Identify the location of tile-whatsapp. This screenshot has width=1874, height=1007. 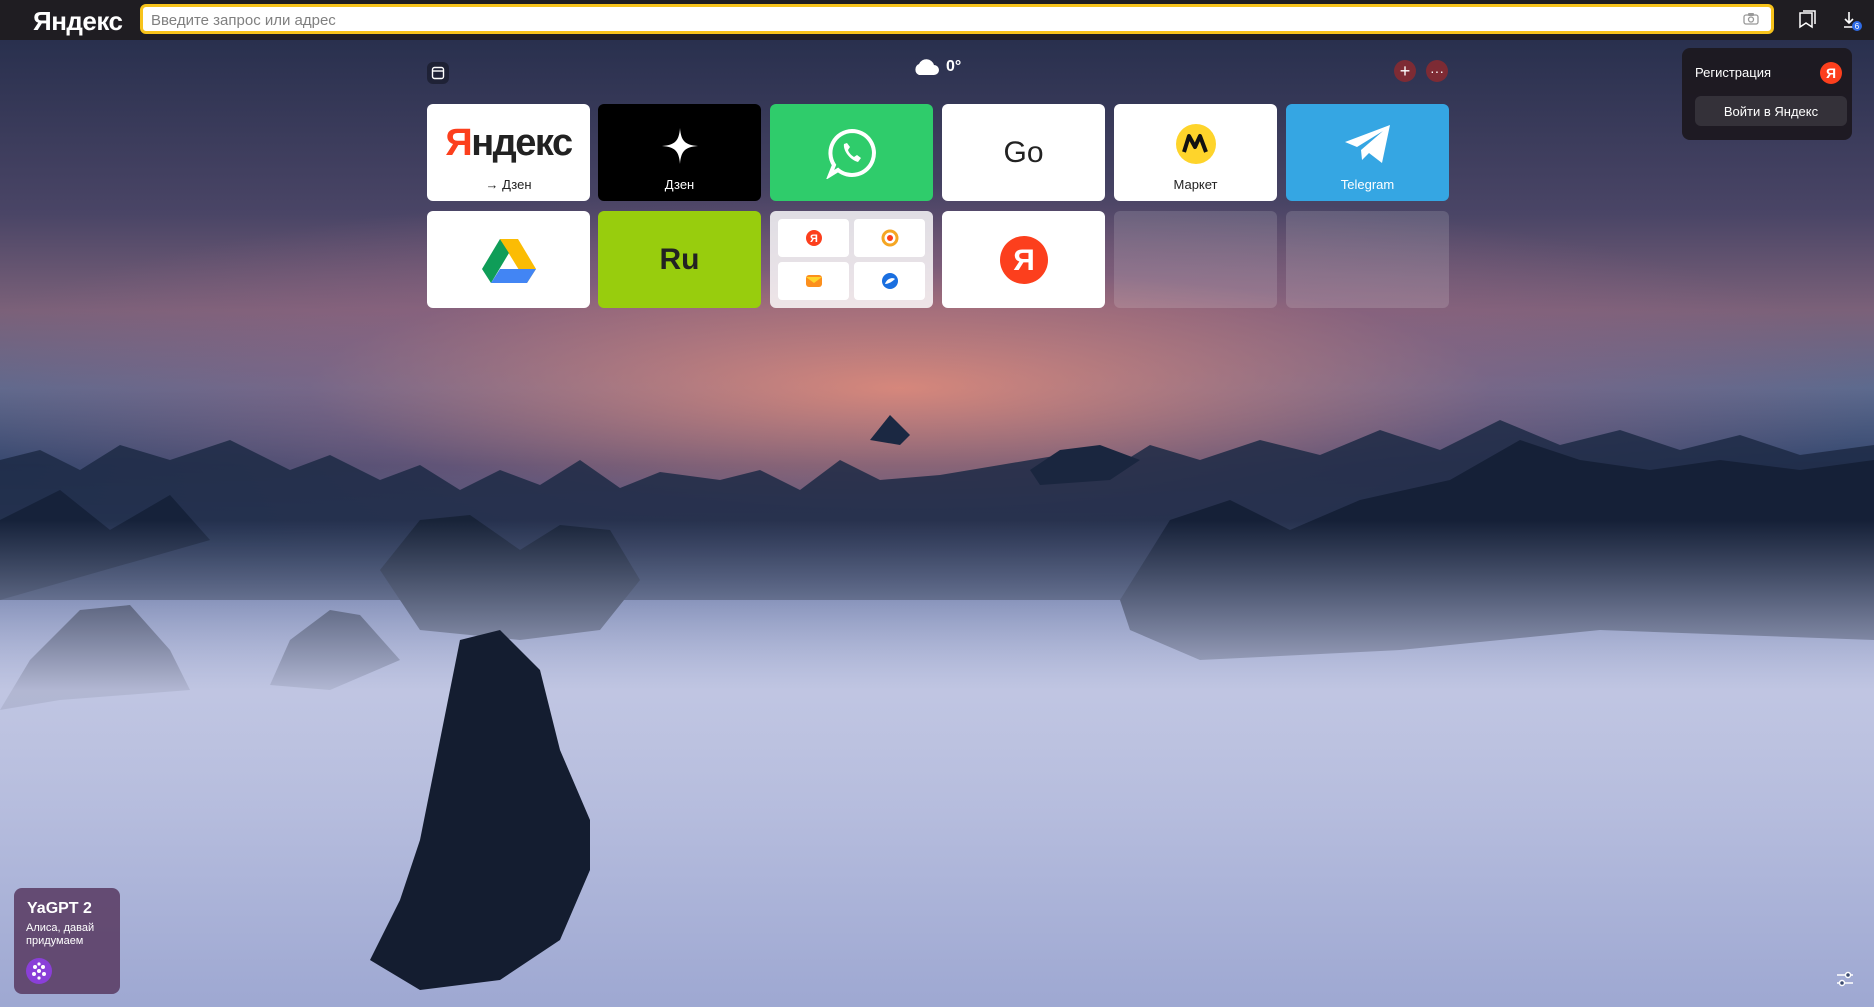
(851, 152).